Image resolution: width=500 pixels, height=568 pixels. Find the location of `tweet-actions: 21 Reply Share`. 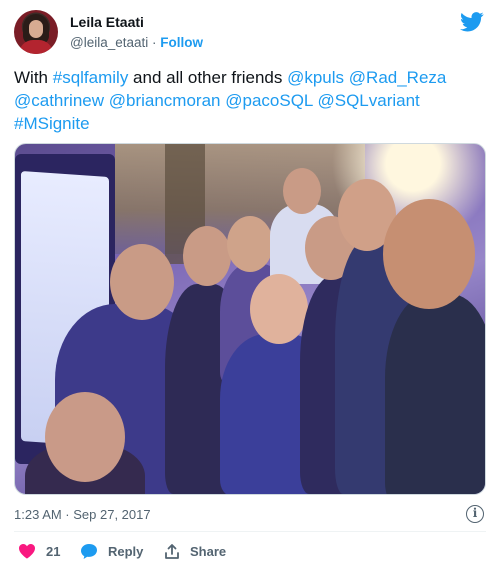

tweet-actions: 21 Reply Share is located at coordinates (250, 551).